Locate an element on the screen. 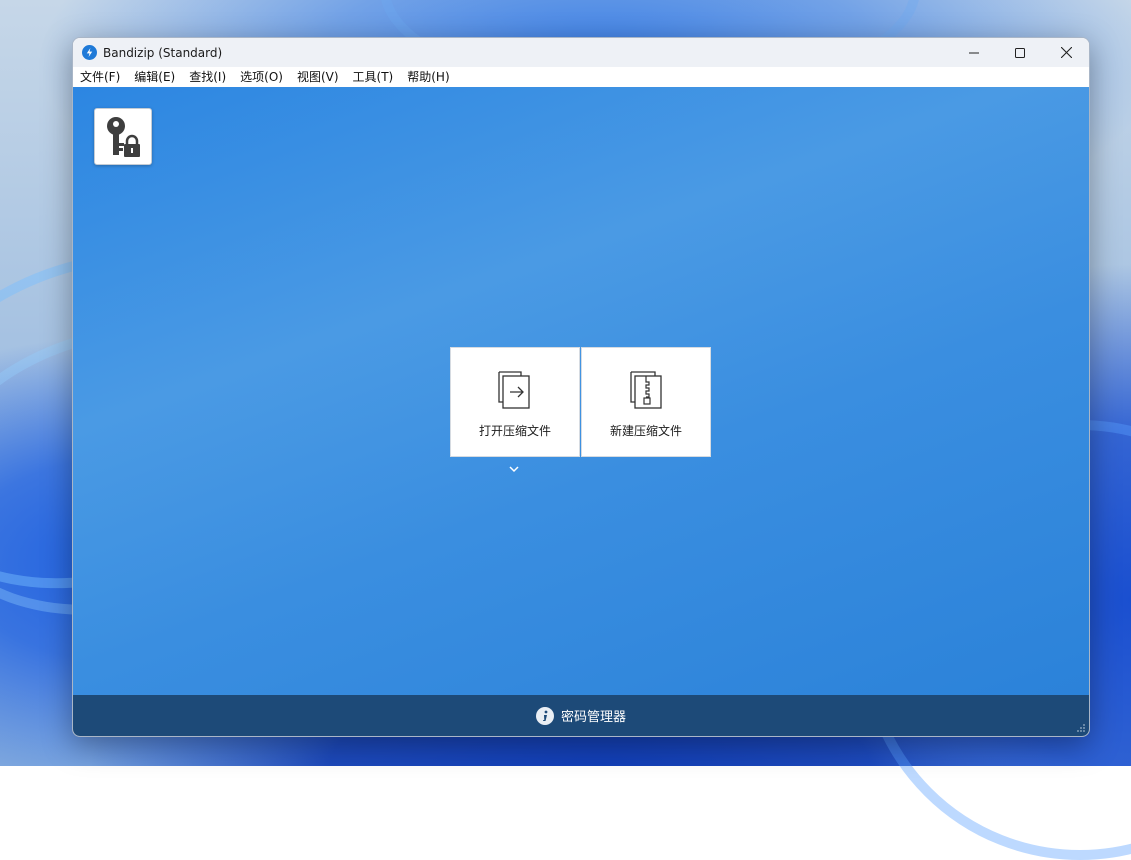  menu-find: 查找(I) is located at coordinates (207, 77).